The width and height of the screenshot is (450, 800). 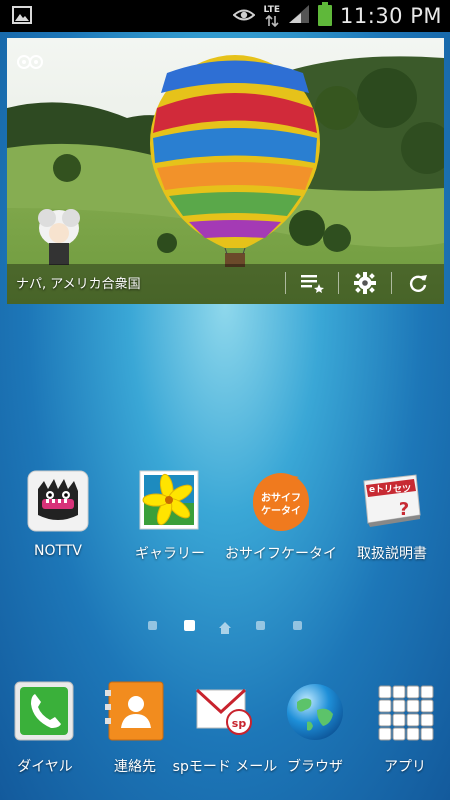 I want to click on battery-icon, so click(x=325, y=16).